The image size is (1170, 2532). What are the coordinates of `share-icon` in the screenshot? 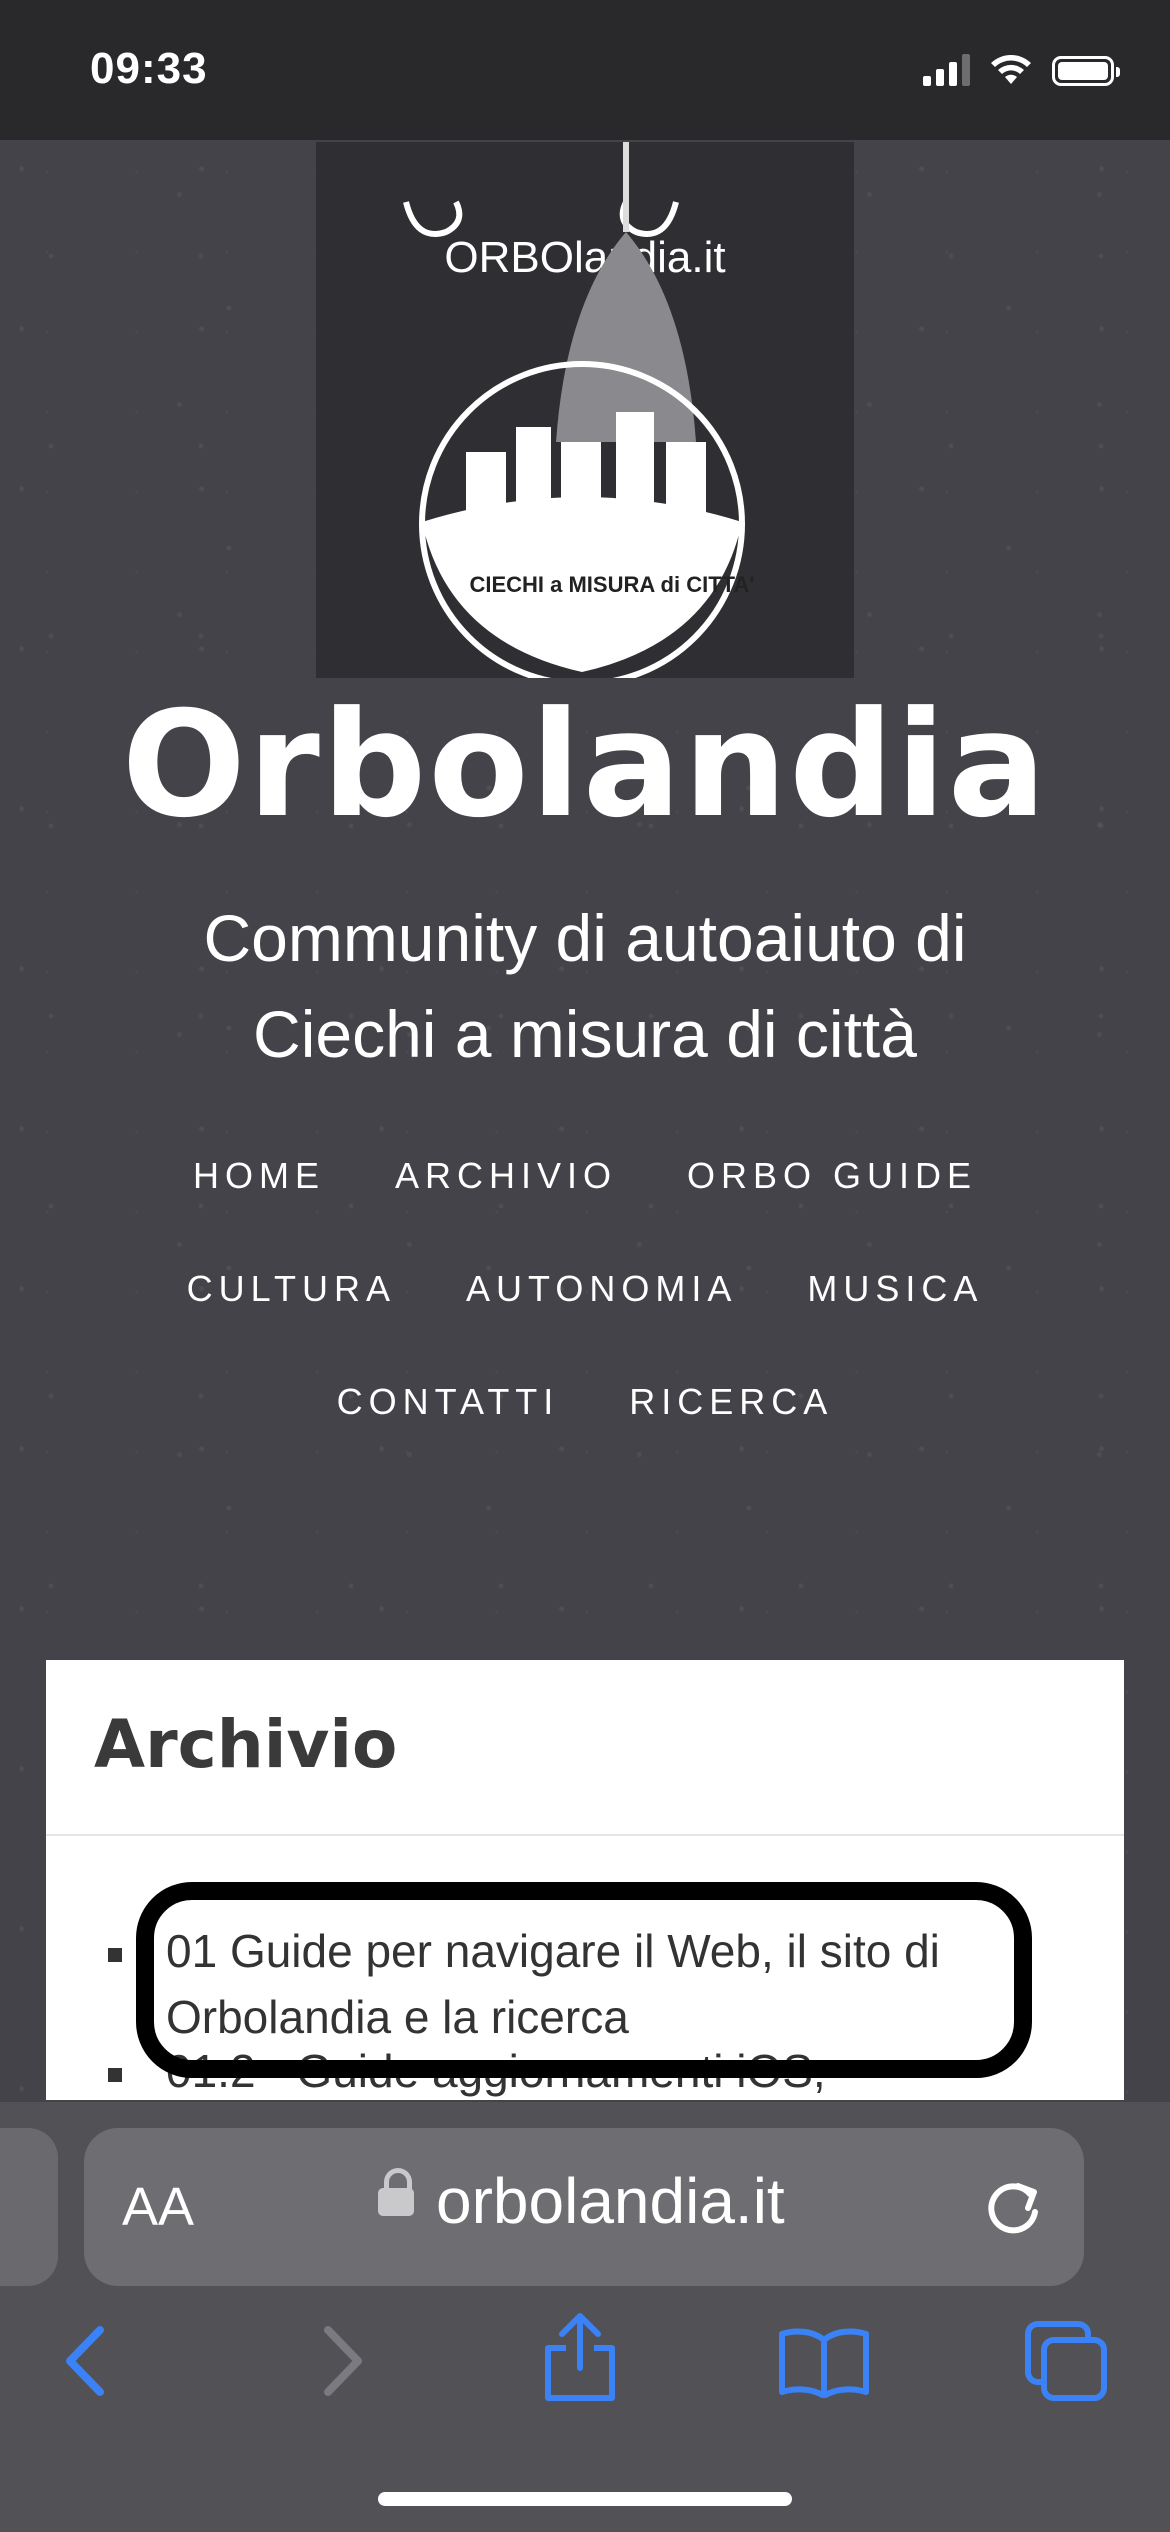 It's located at (580, 2357).